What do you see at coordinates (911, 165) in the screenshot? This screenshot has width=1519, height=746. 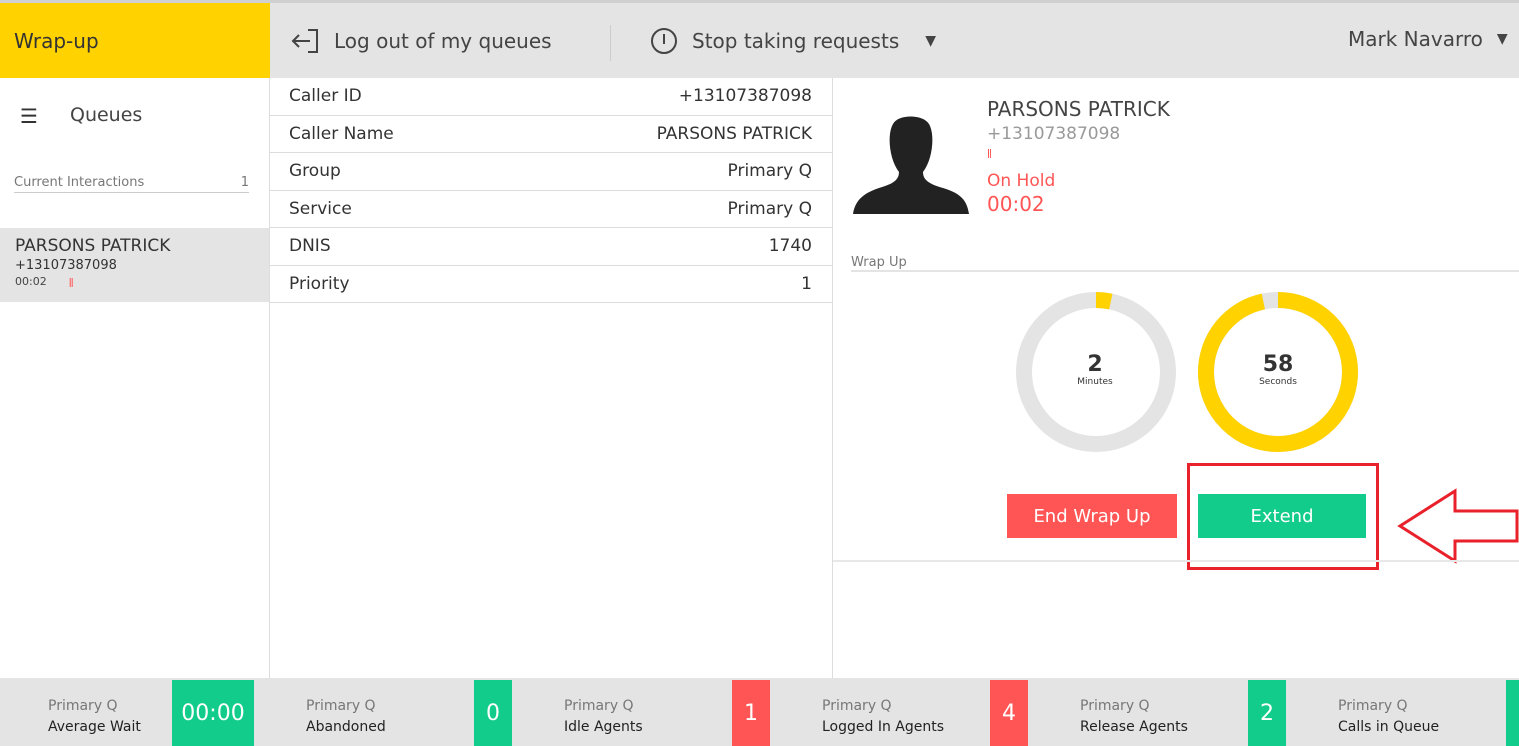 I see `avatar` at bounding box center [911, 165].